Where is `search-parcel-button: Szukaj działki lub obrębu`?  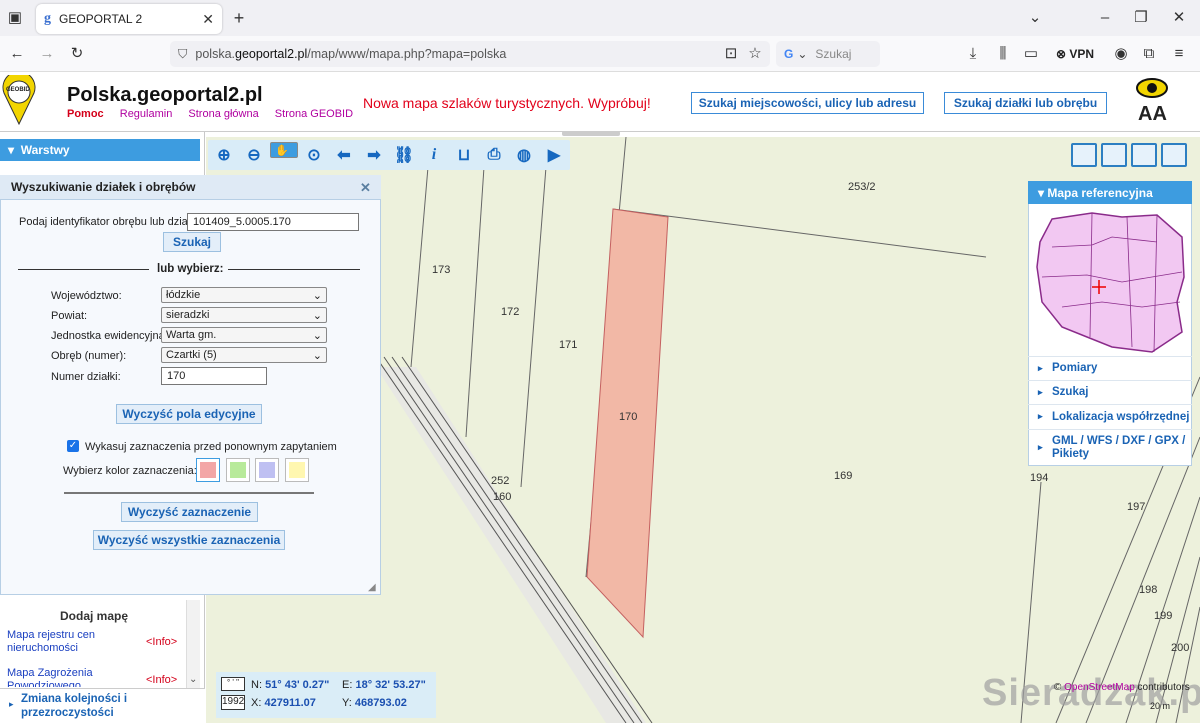
search-parcel-button: Szukaj działki lub obrębu is located at coordinates (1025, 103).